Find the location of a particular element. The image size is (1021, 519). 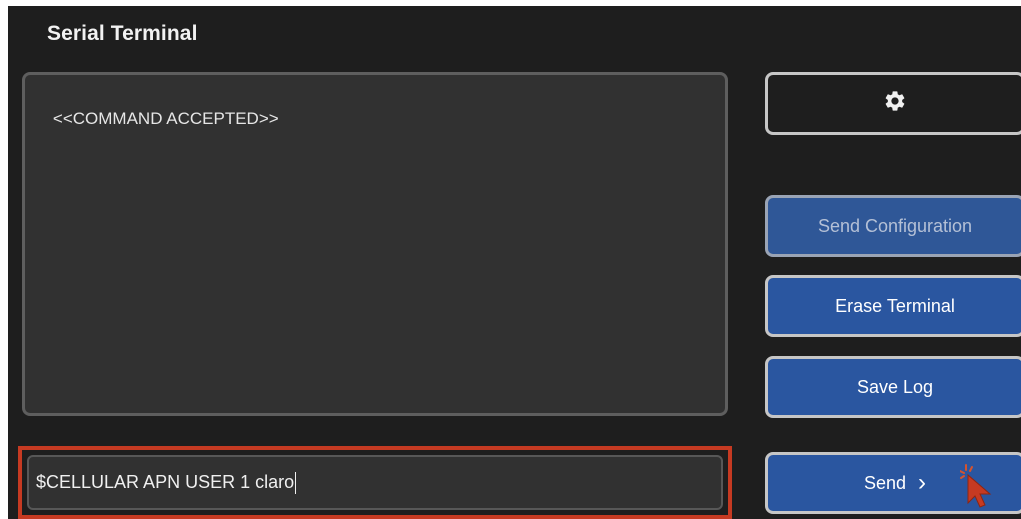

erase-terminal-label: Erase Terminal is located at coordinates (895, 305).